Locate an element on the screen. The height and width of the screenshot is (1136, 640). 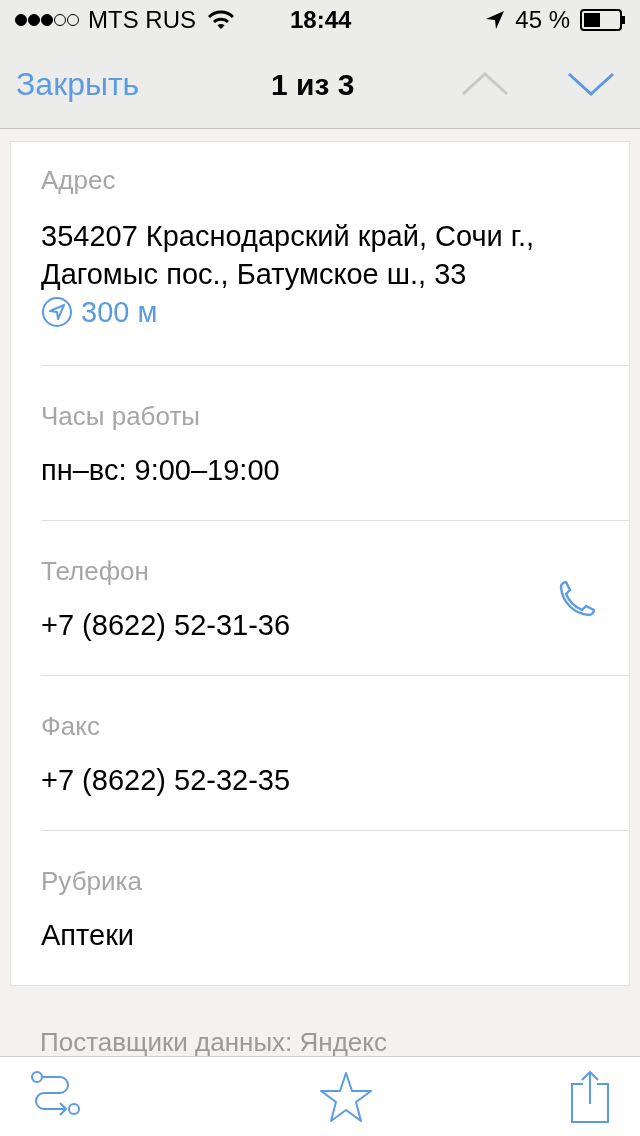
battery-percent: 45 % is located at coordinates (542, 20).